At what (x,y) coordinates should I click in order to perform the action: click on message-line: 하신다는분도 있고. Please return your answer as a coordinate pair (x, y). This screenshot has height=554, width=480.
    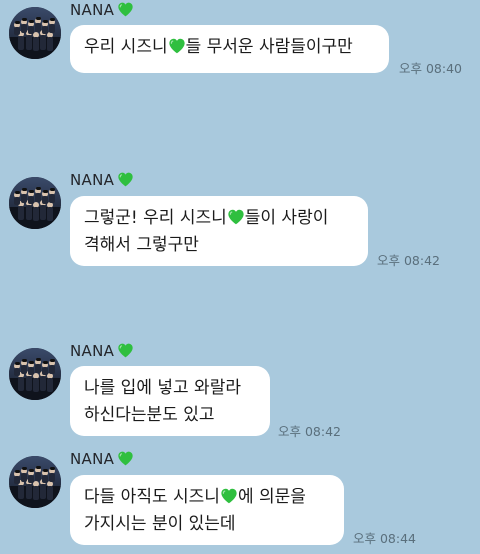
    Looking at the image, I should click on (170, 415).